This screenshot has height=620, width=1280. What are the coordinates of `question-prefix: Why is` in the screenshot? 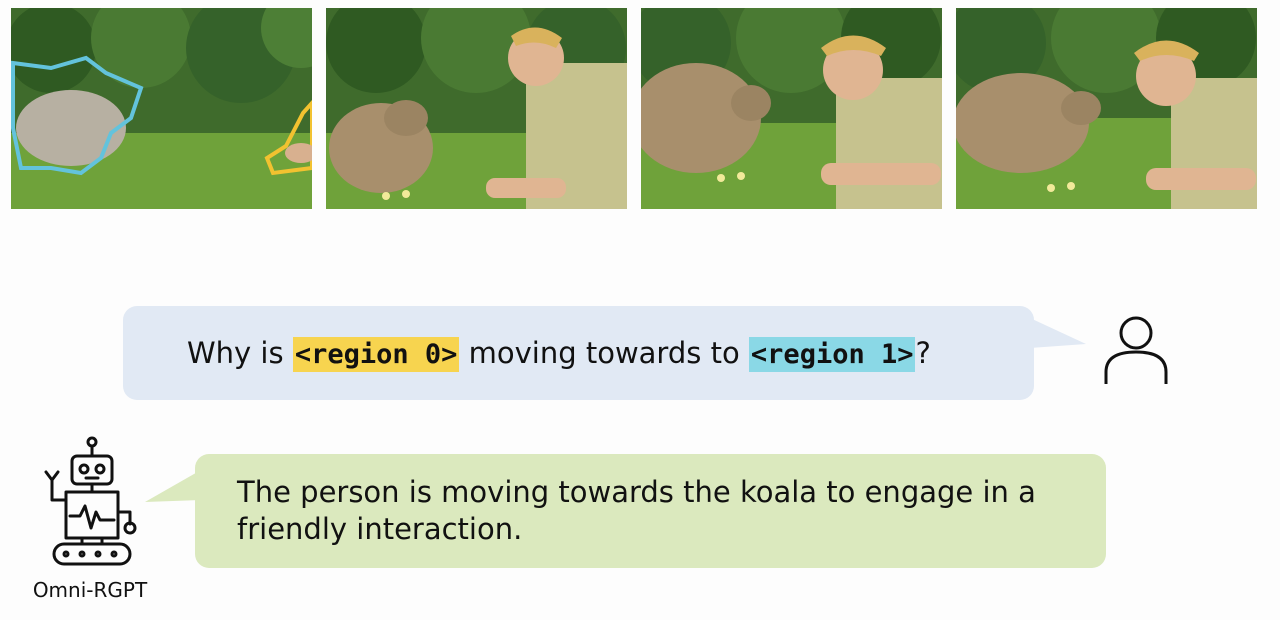 It's located at (240, 353).